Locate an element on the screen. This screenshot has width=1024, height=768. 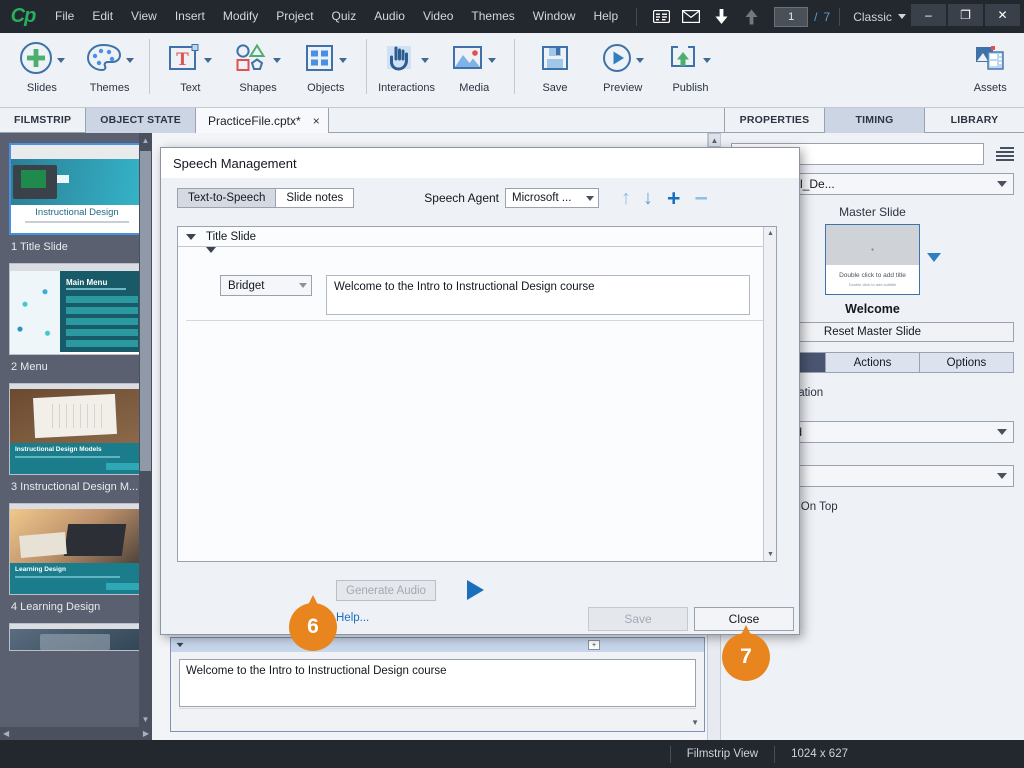
add-plus-icon: + is located at coordinates (673, 198).